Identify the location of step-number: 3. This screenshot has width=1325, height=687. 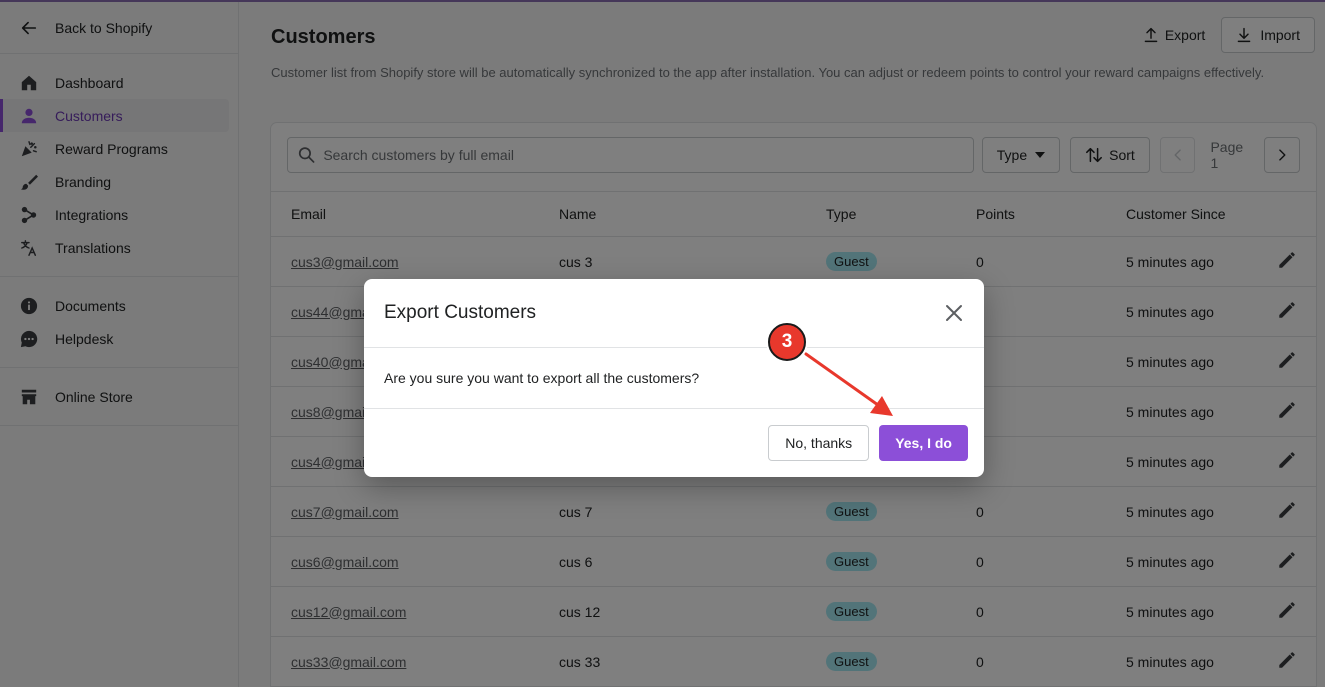
(787, 342).